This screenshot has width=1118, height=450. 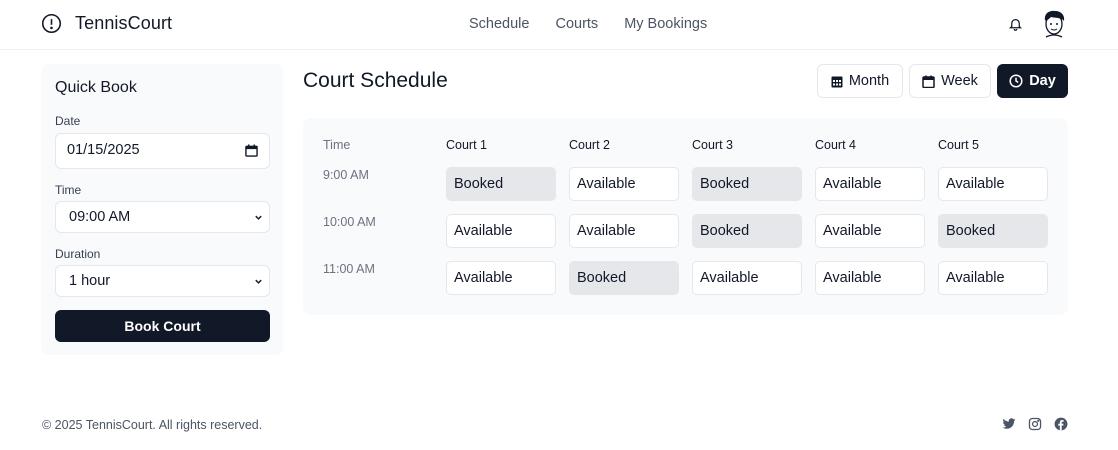 I want to click on instagram-icon, so click(x=1035, y=424).